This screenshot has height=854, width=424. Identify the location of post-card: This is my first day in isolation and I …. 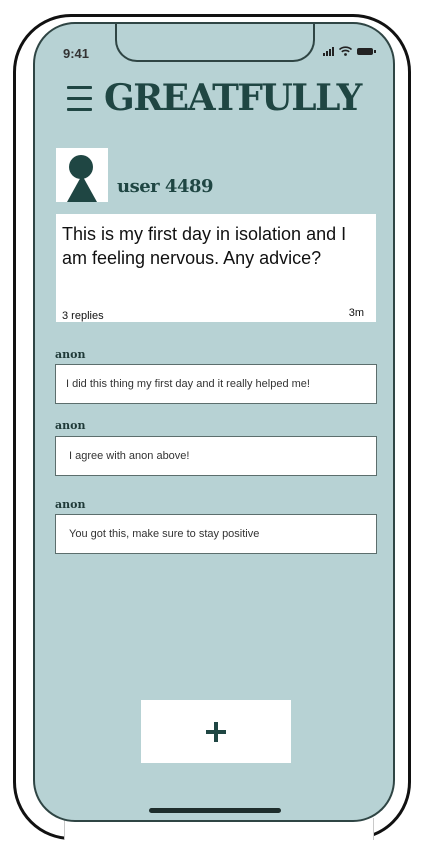
(216, 268).